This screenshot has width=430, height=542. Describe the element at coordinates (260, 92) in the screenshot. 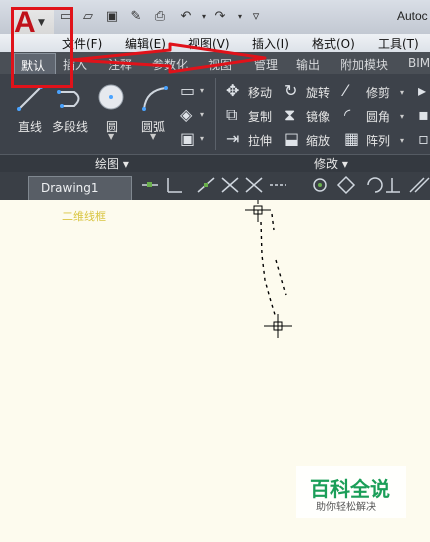

I see `move-label: 移动` at that location.